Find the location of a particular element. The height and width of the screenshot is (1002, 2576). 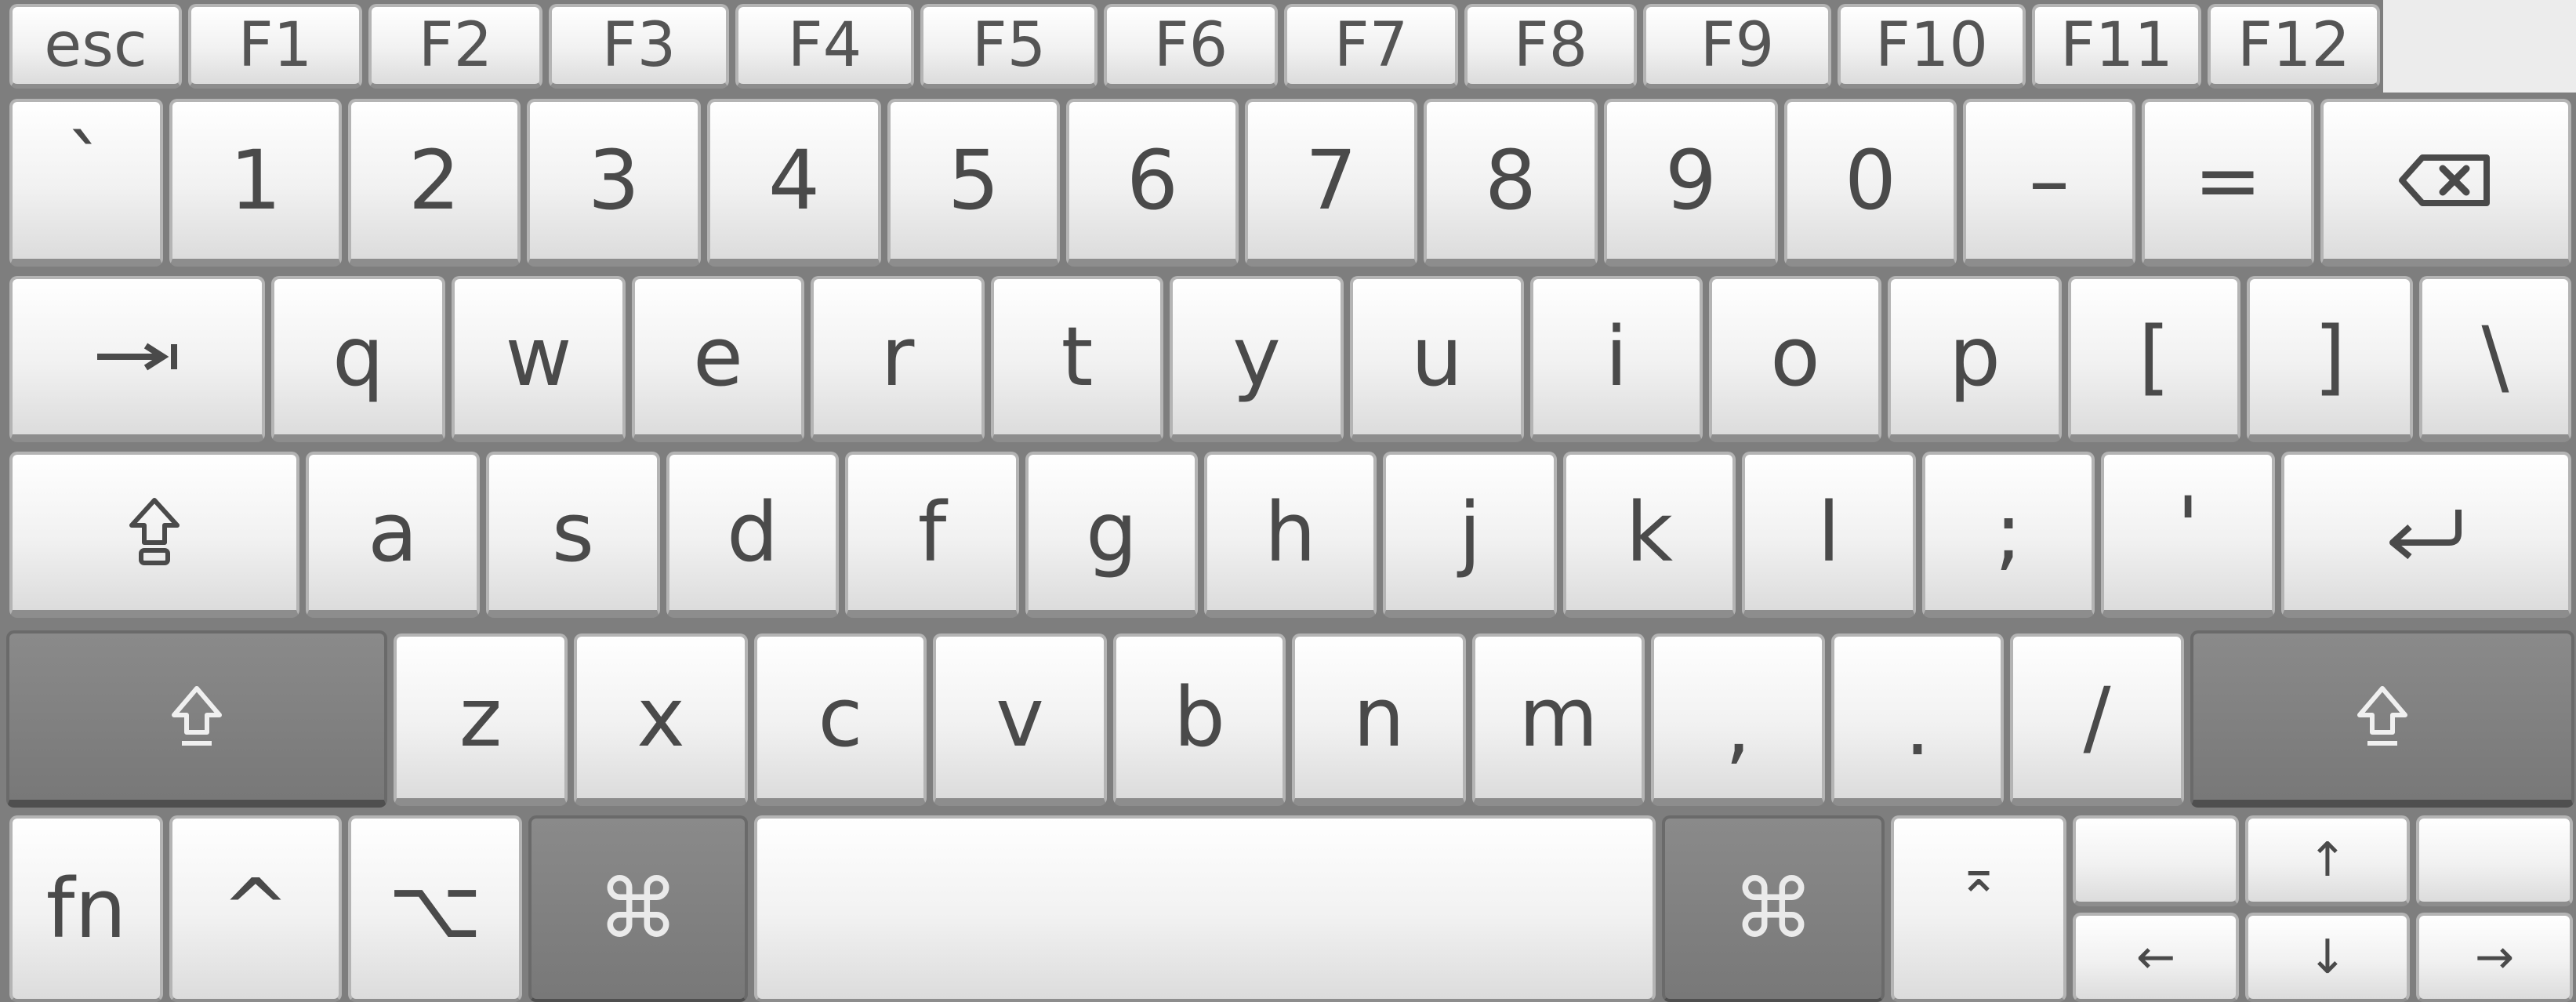

f12-key: F12 is located at coordinates (2294, 46).